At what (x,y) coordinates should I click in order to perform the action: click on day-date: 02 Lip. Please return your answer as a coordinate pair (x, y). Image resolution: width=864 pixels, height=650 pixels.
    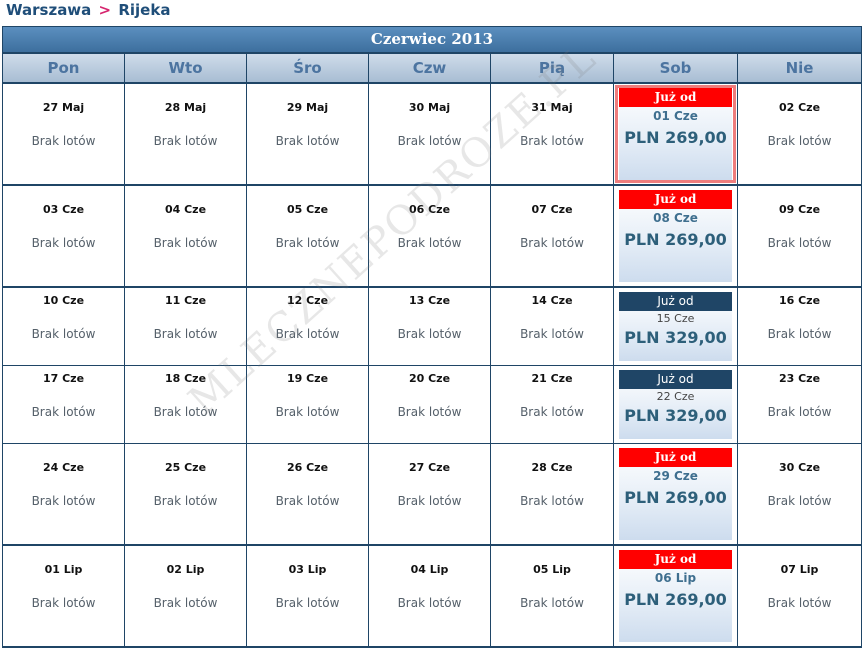
    Looking at the image, I should click on (185, 569).